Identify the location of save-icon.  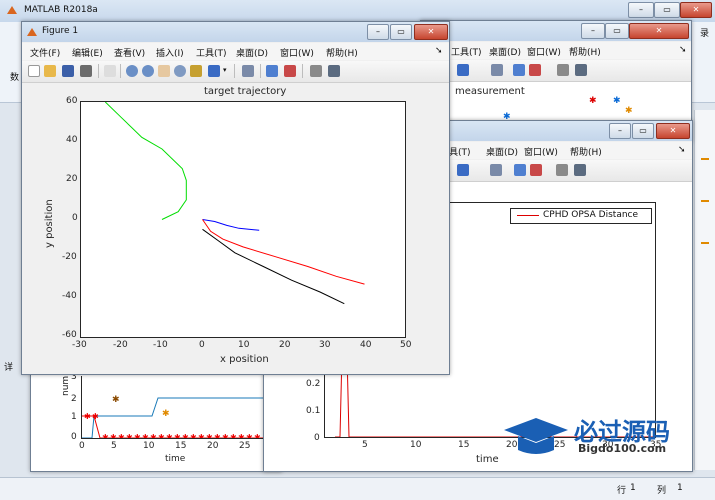
(68, 71).